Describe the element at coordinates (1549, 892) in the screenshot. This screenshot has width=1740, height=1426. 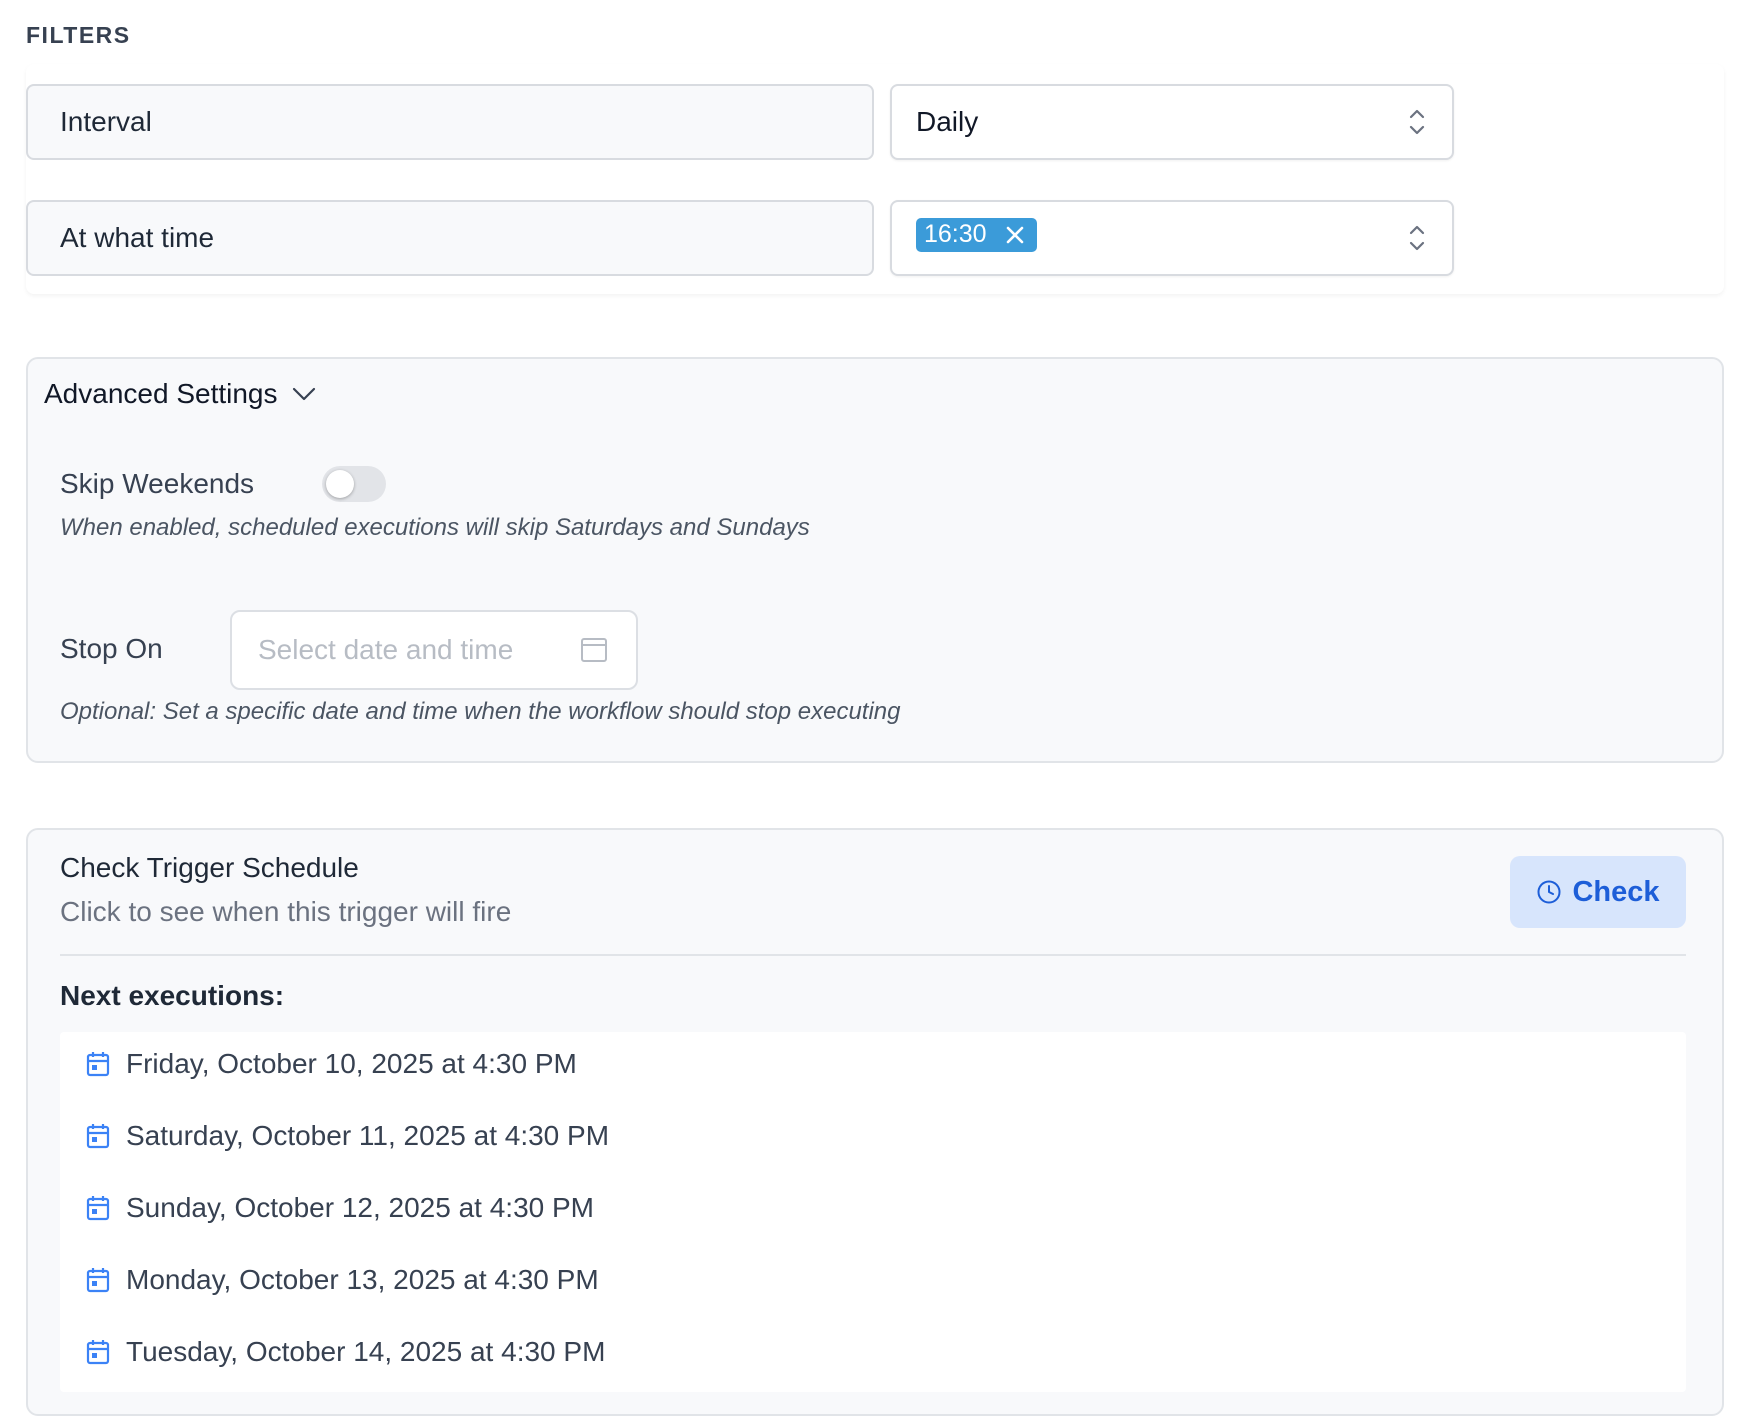
I see `clock-icon` at that location.